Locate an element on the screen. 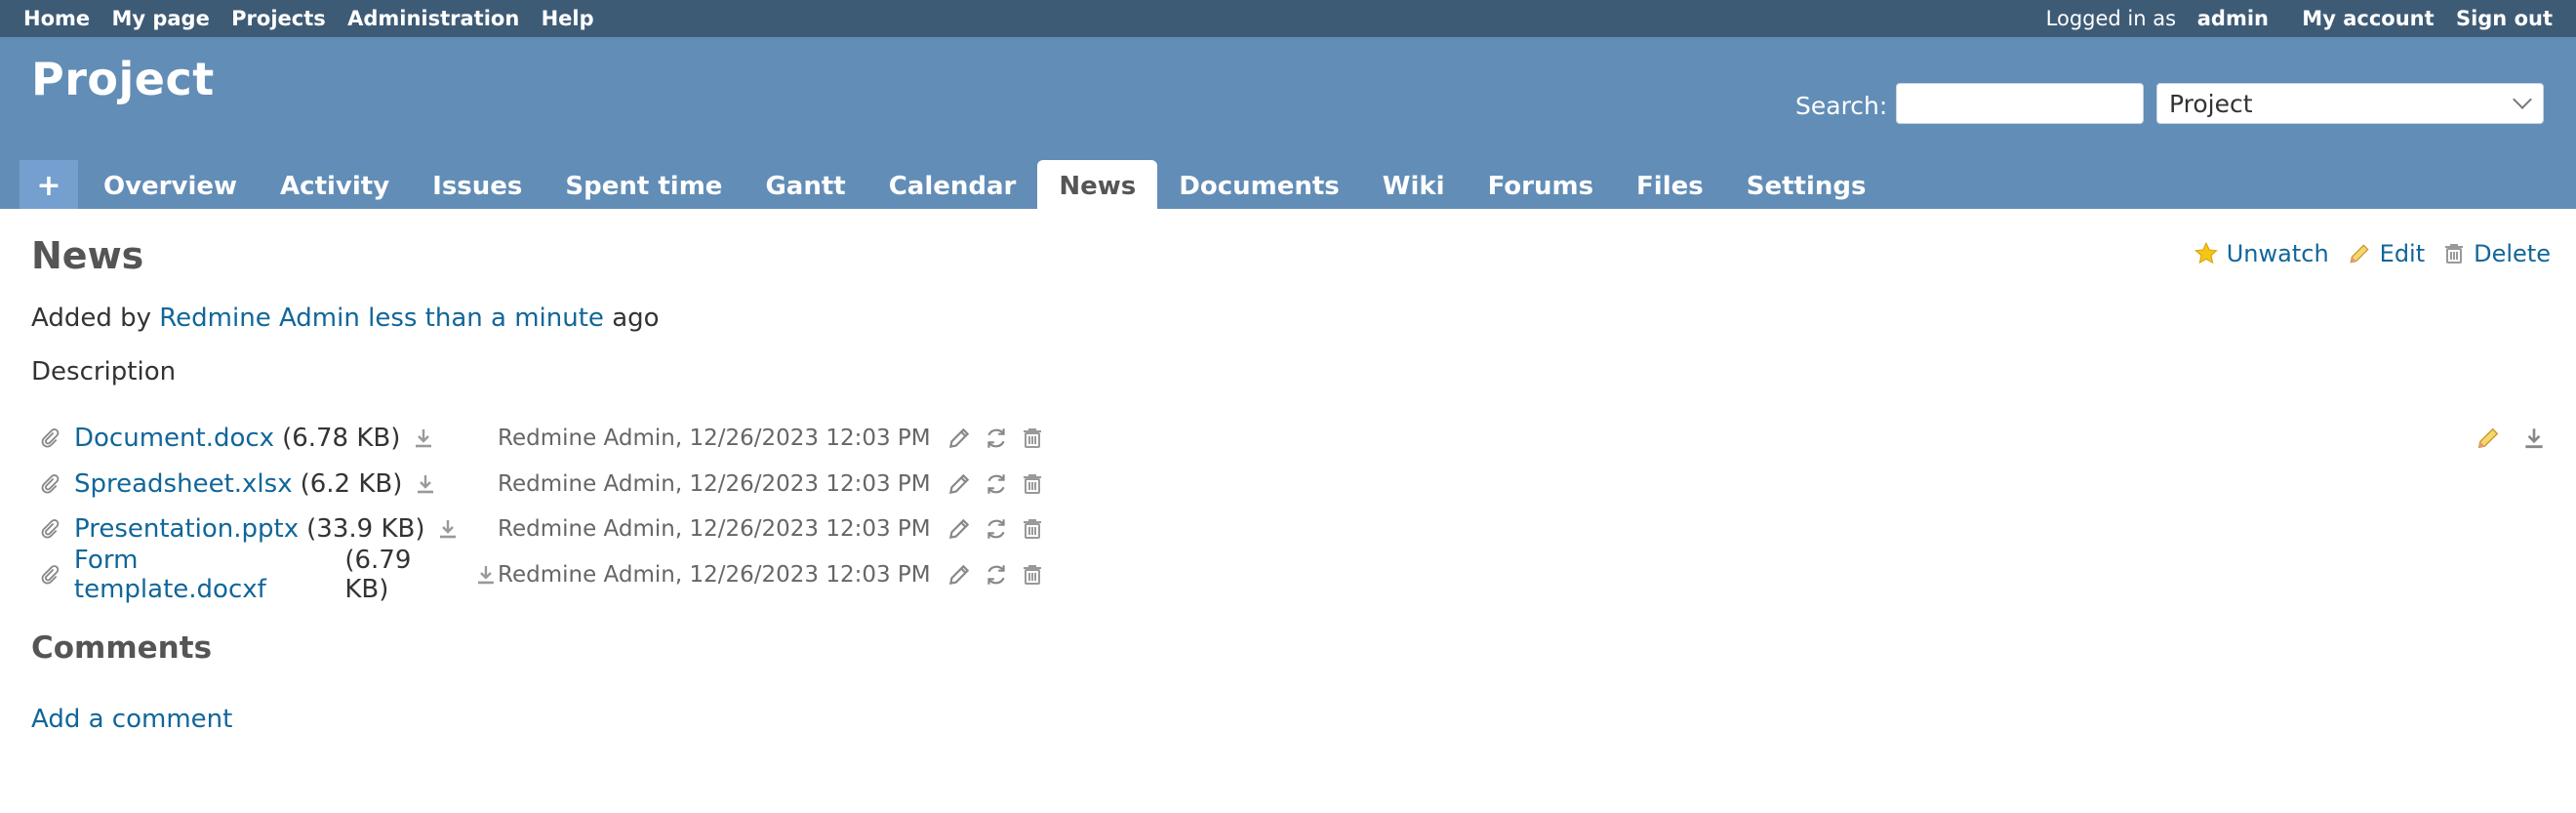 The height and width of the screenshot is (813, 2576). news-actions: Unwatch Edit Delete is located at coordinates (2363, 254).